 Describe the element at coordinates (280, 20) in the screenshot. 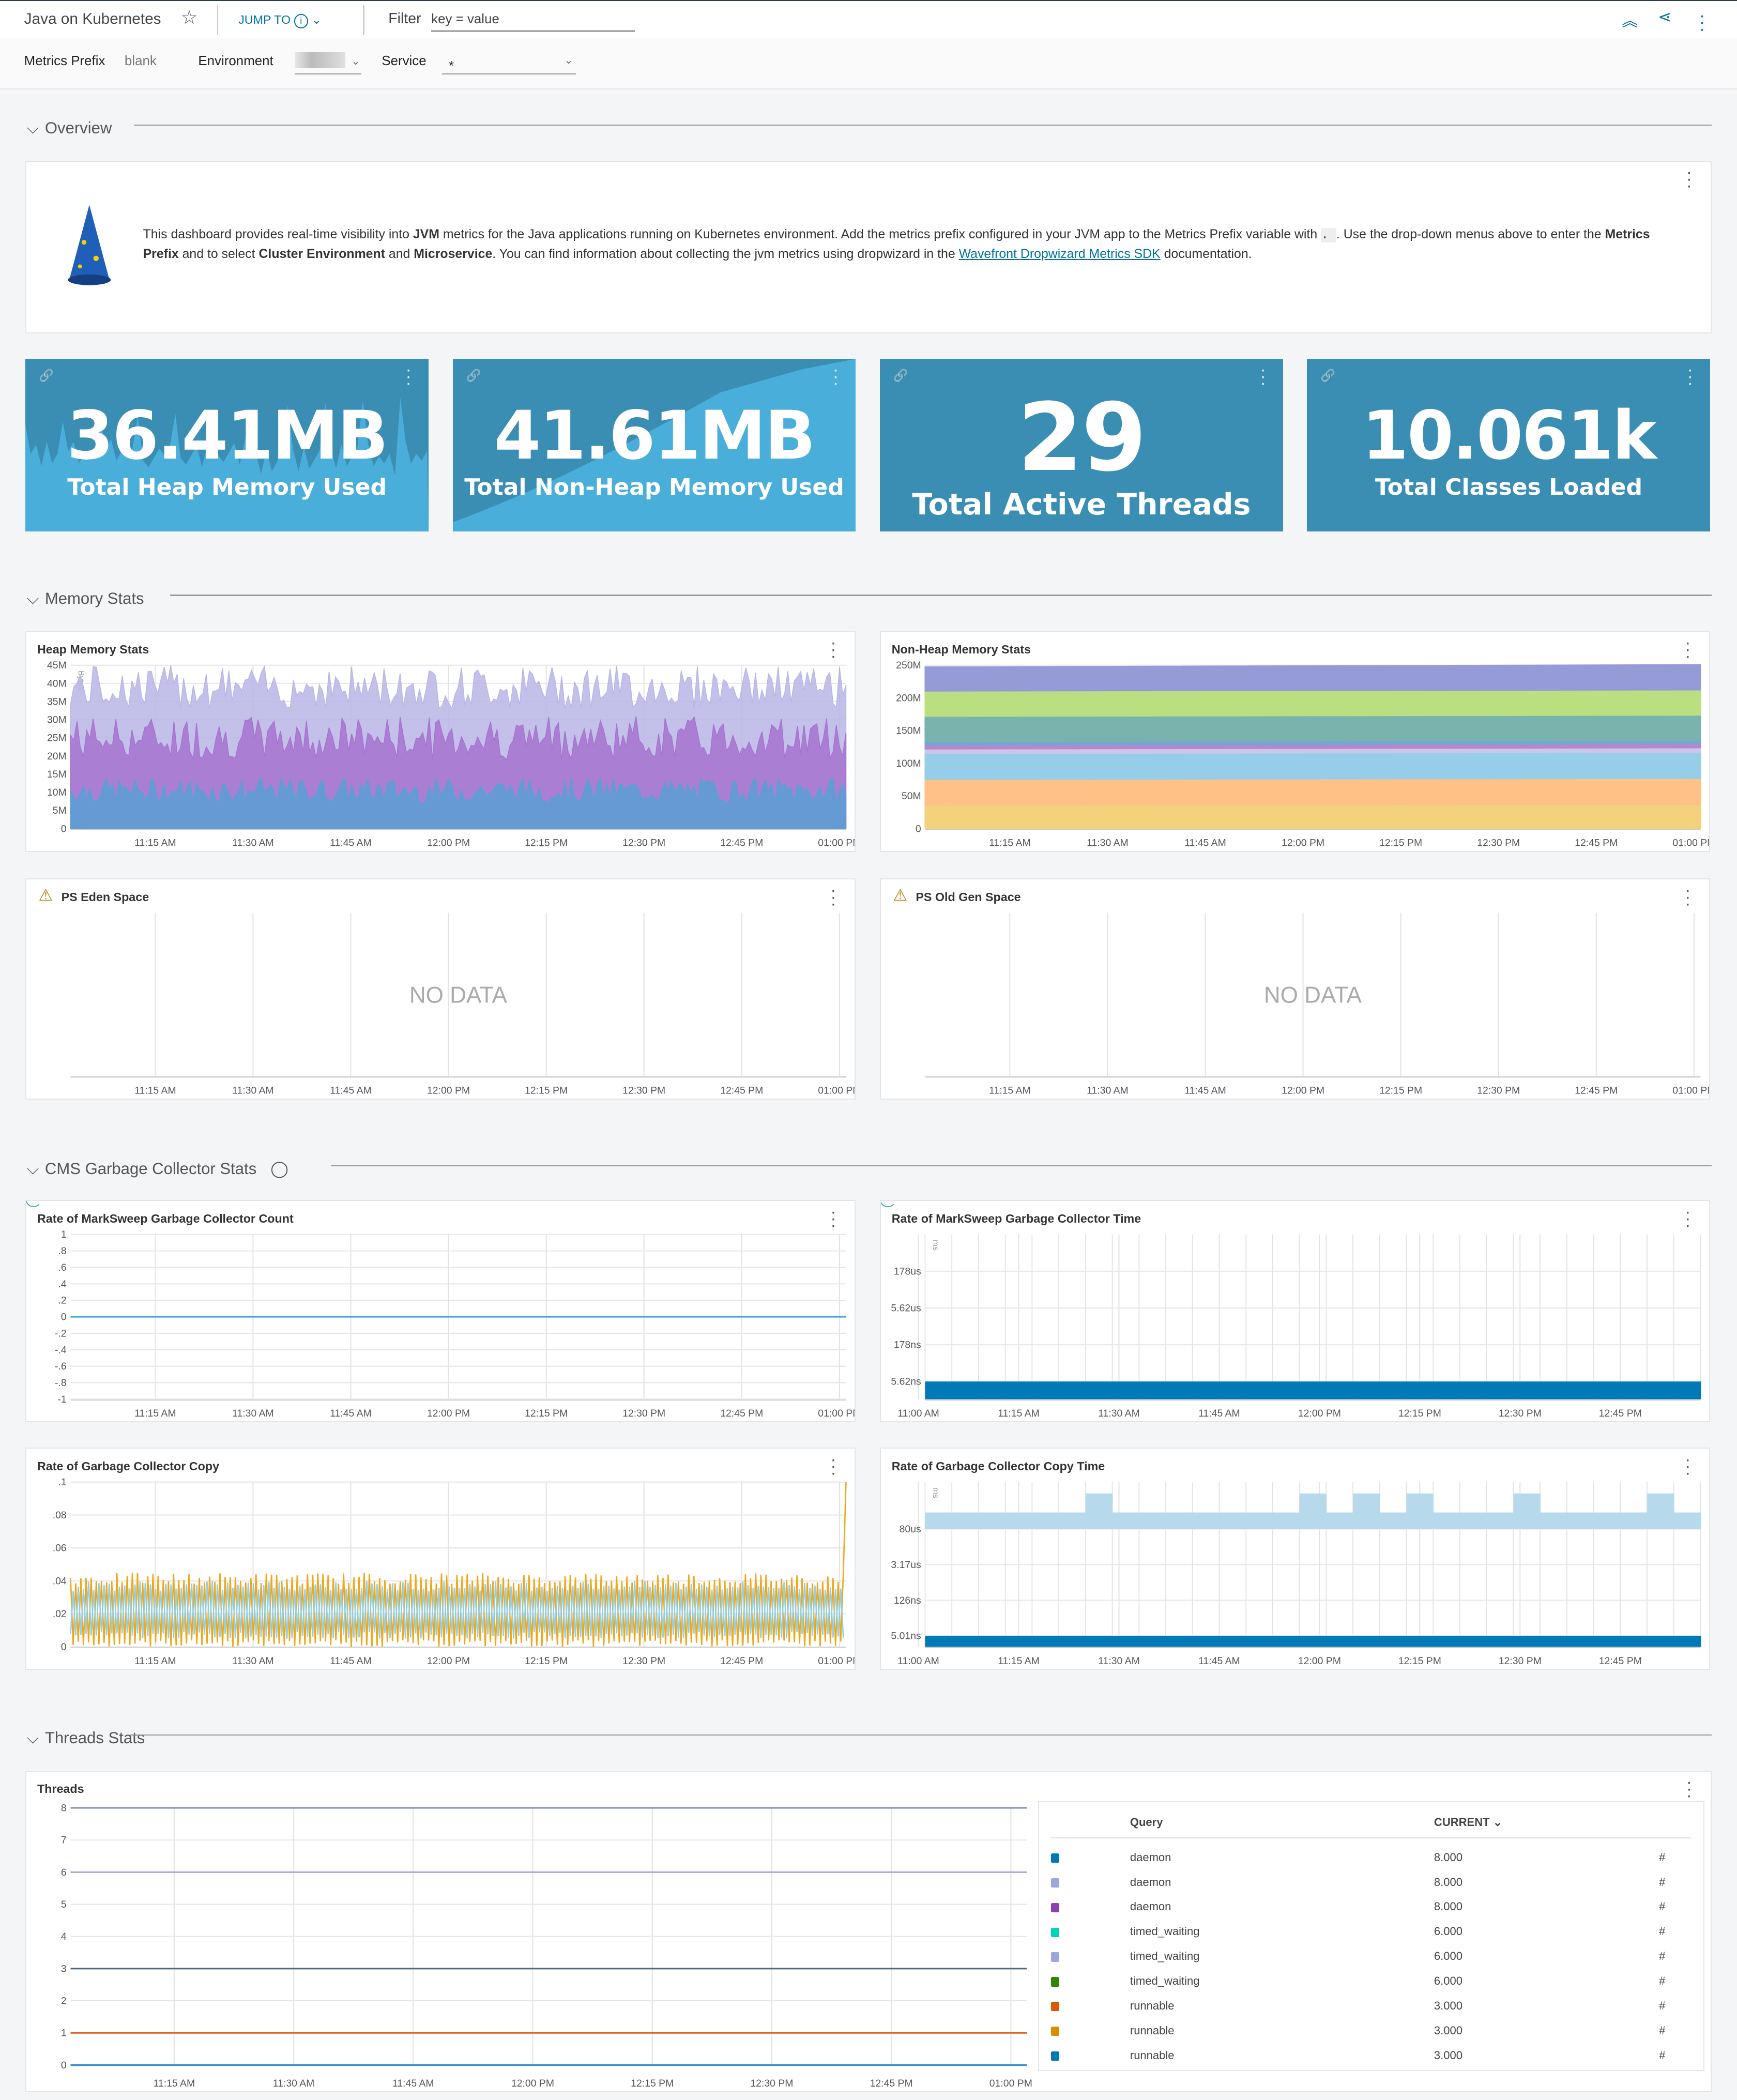

I see `jump-to-button: JUMP TO i ⌄` at that location.